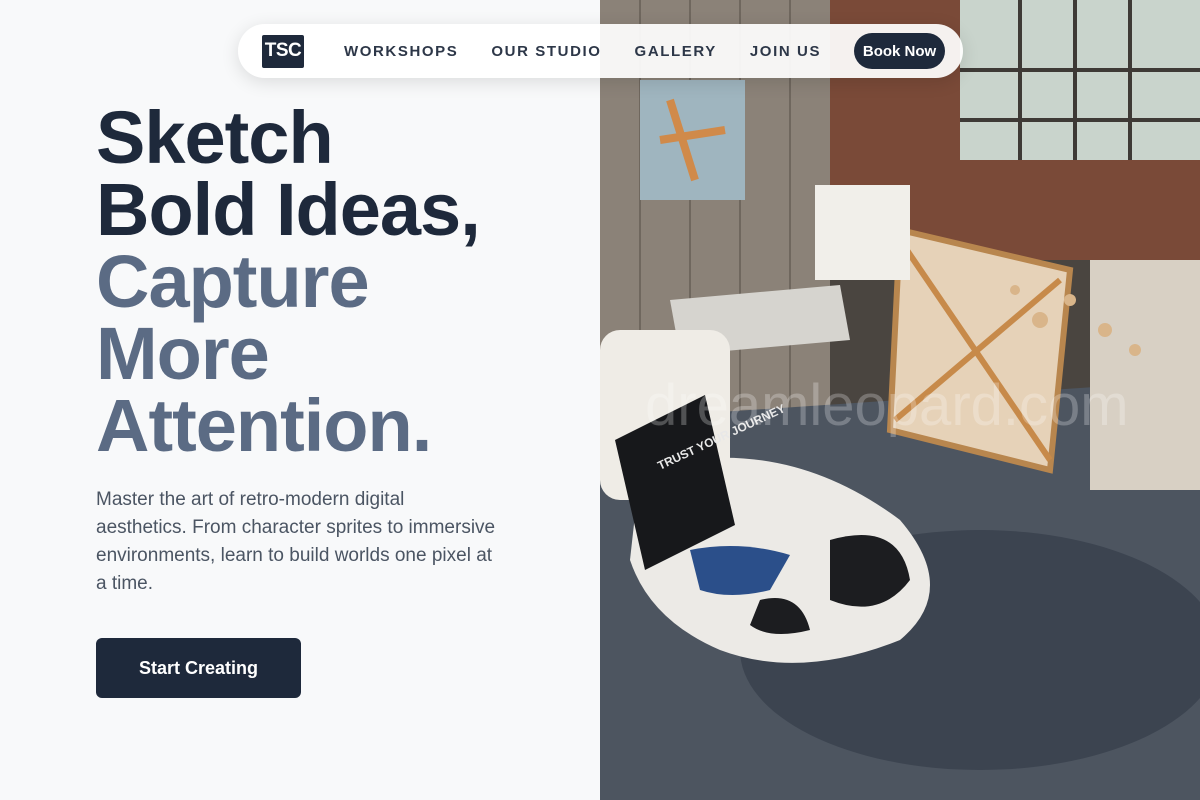 The width and height of the screenshot is (1200, 800). Describe the element at coordinates (899, 51) in the screenshot. I see `book-now-button: Book Now` at that location.